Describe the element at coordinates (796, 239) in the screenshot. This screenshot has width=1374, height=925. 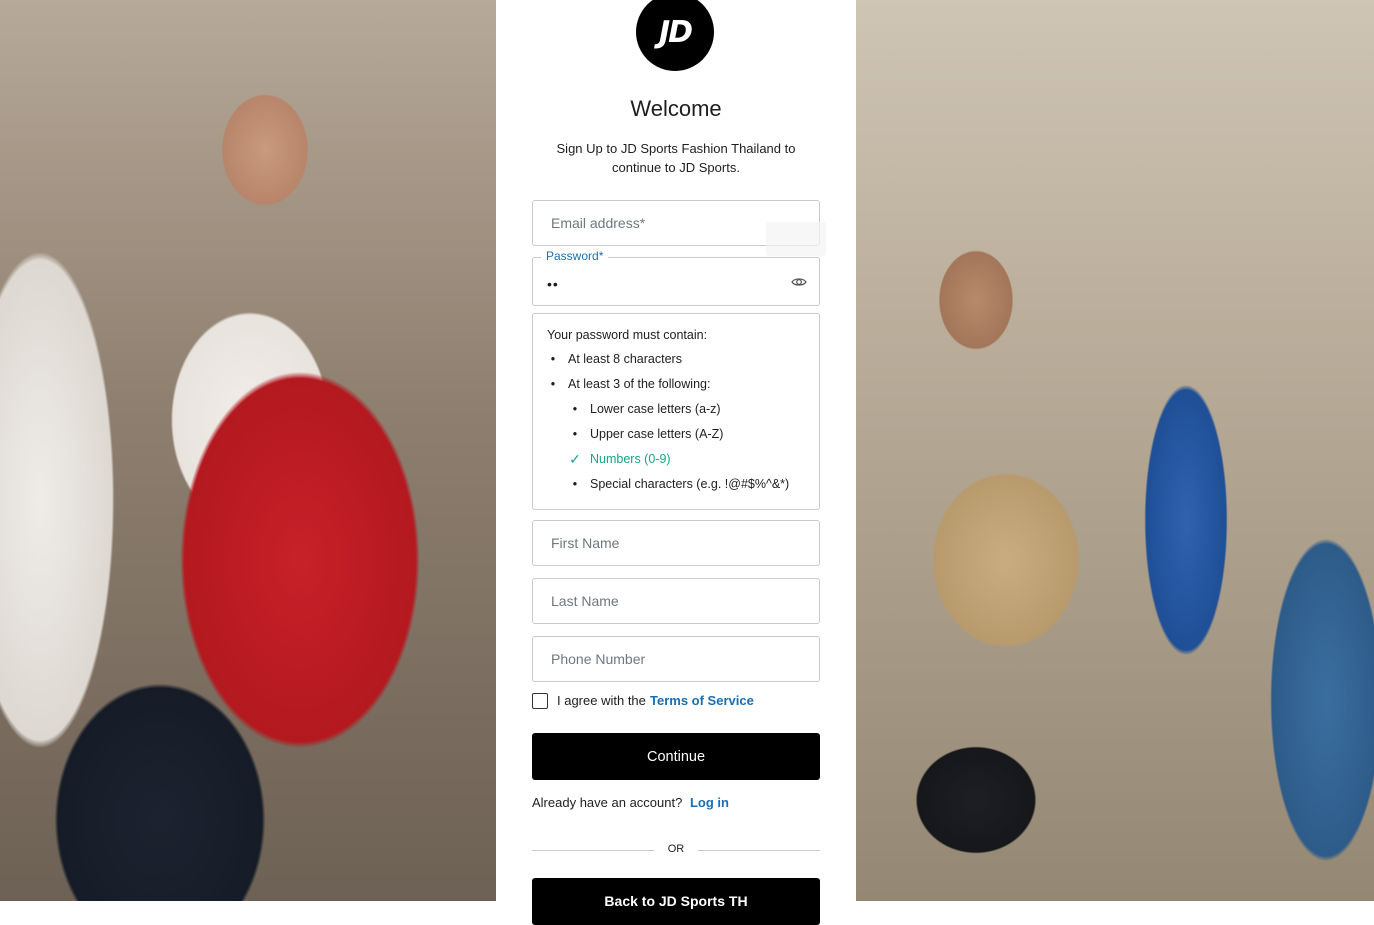
I see `autofill-hint` at that location.